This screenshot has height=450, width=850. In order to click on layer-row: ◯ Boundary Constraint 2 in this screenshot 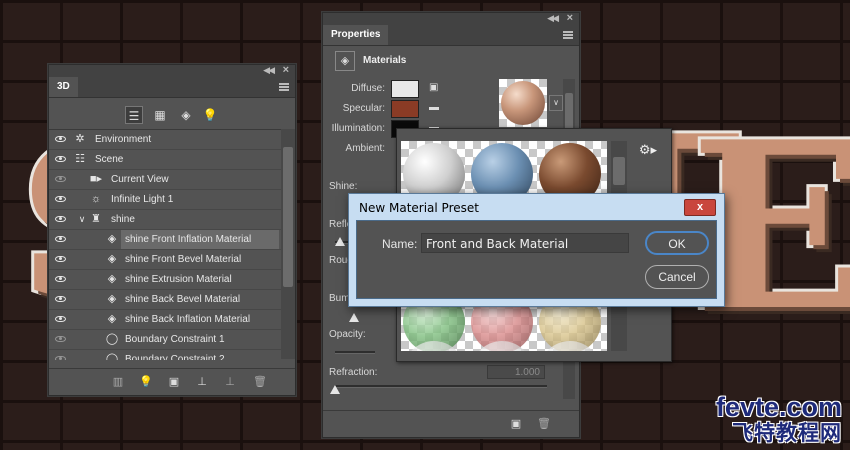, I will do `click(165, 355)`.